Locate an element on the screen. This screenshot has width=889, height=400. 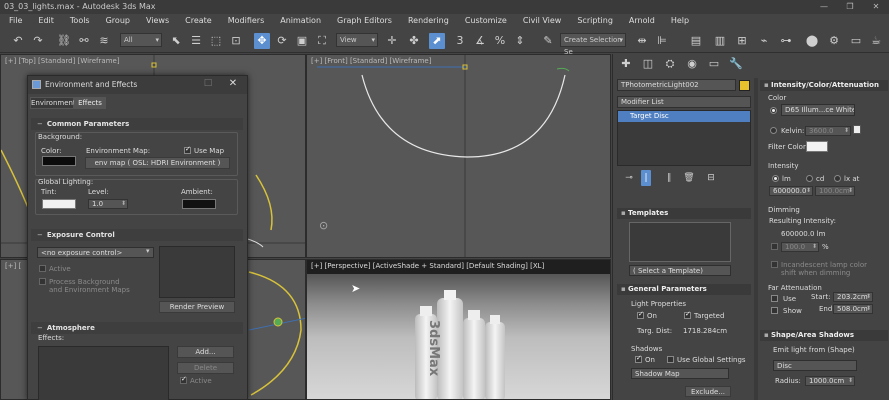
display-tab-icon: ▭ is located at coordinates (714, 64).